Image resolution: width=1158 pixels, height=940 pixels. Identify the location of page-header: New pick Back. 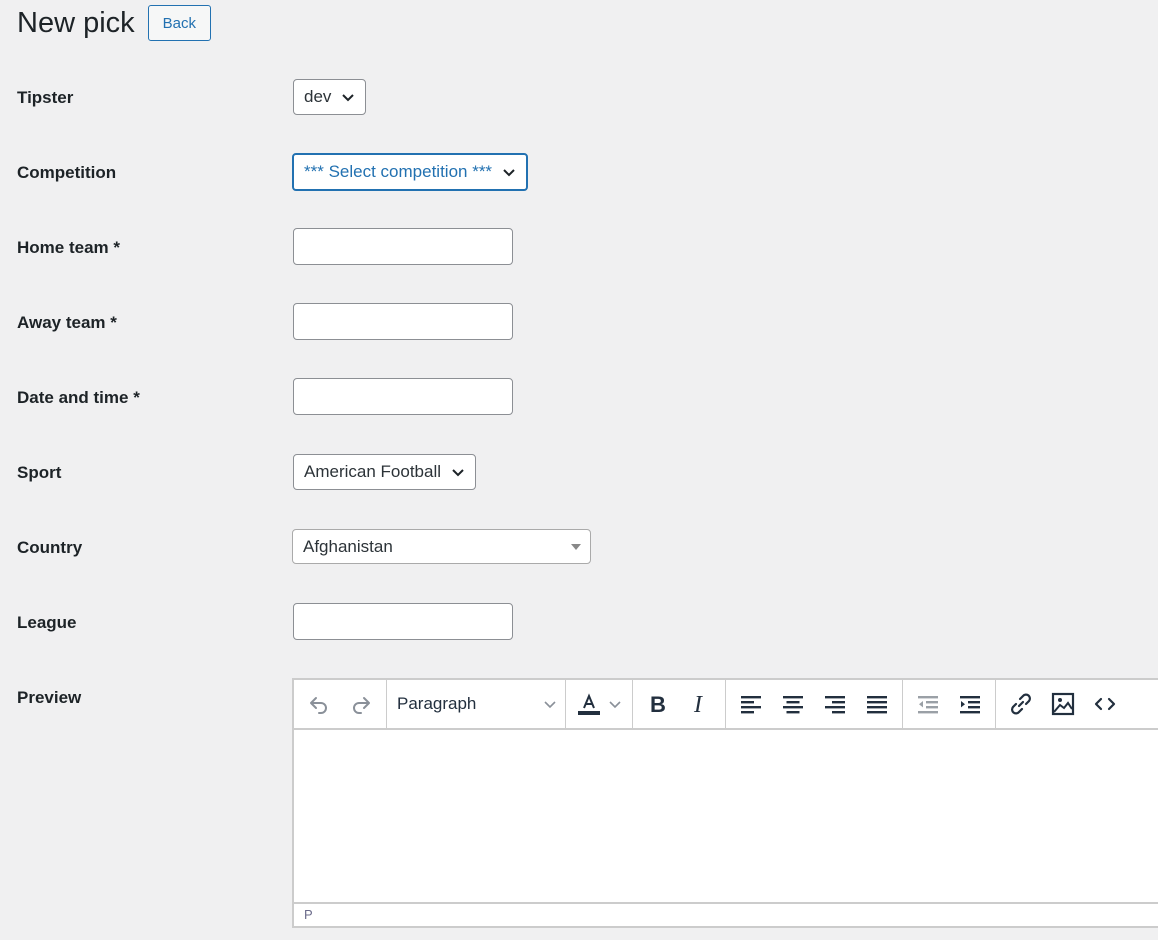
(114, 23).